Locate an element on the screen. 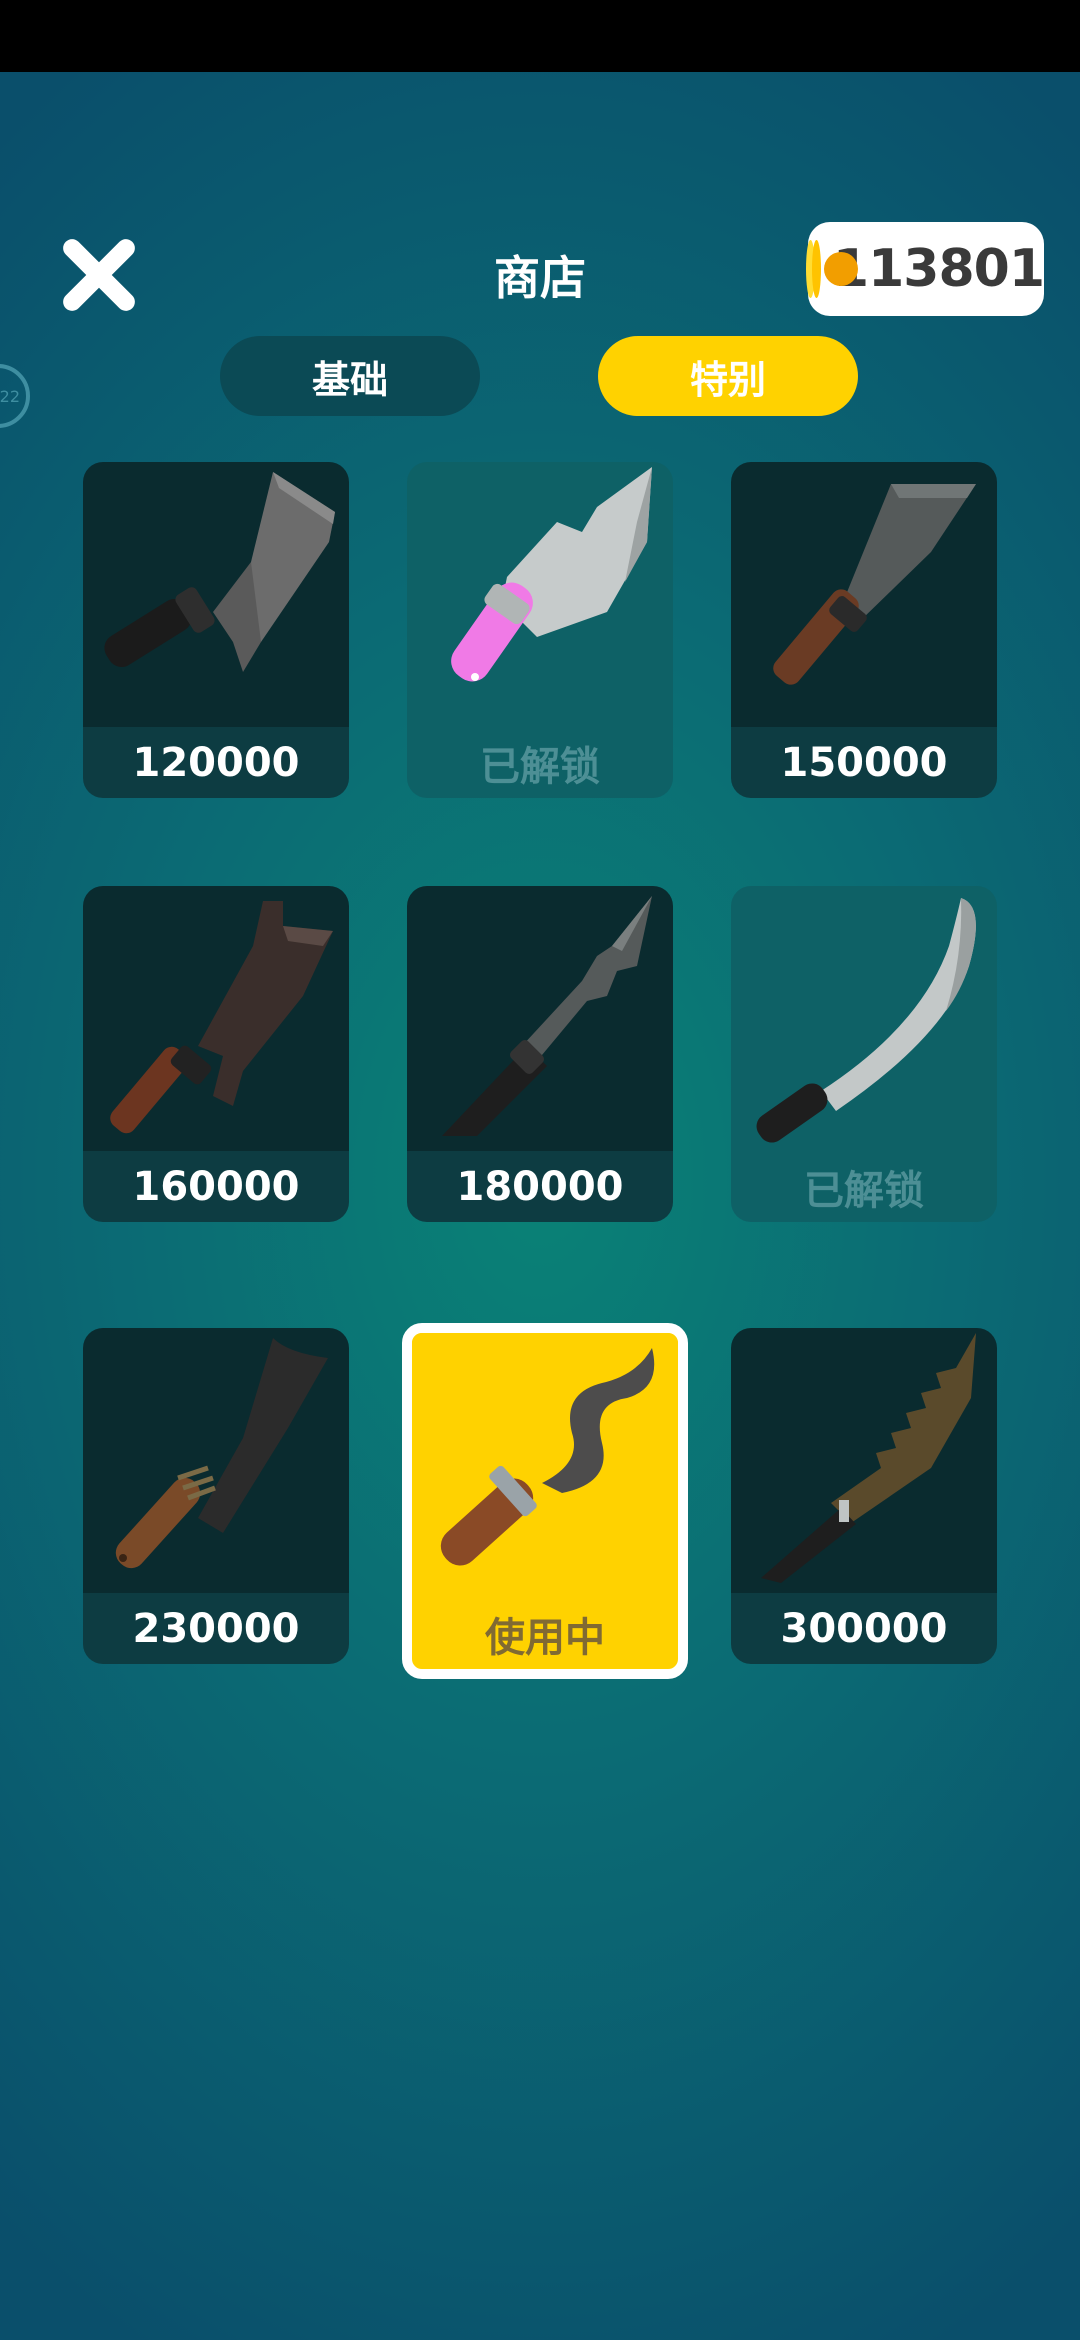 This screenshot has width=1080, height=2340. coin-amount: 113801 is located at coordinates (938, 269).